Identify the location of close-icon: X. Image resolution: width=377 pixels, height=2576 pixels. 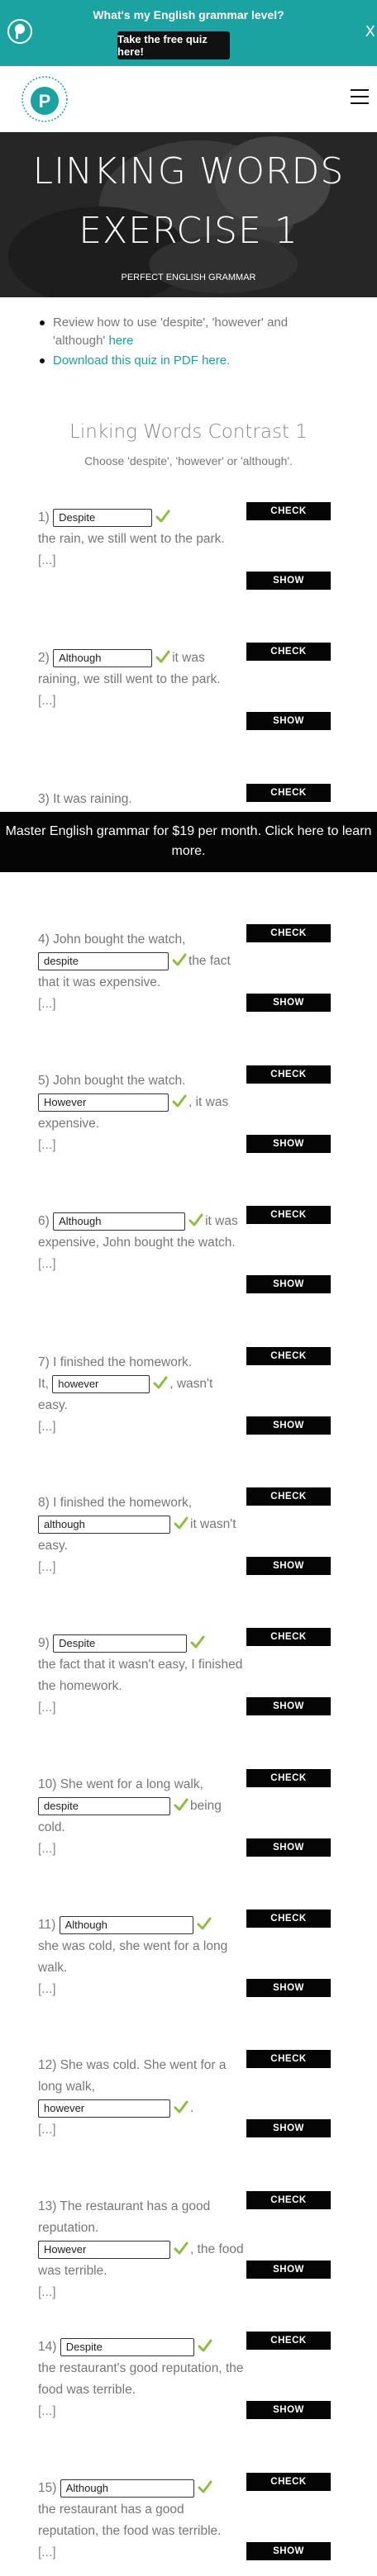
(370, 31).